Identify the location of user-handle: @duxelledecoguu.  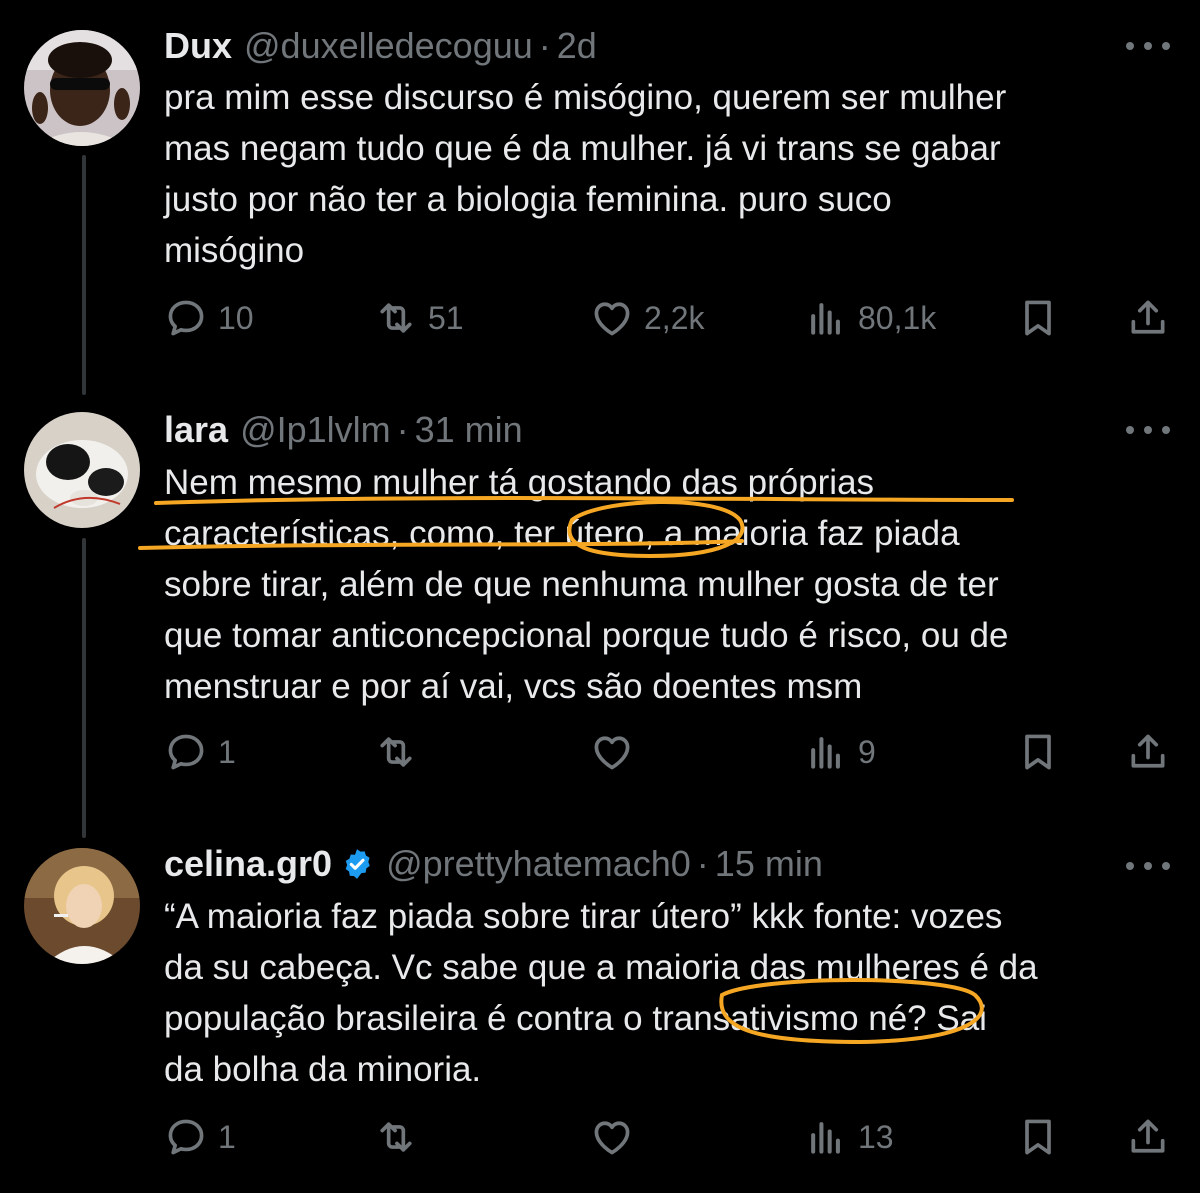
(388, 46).